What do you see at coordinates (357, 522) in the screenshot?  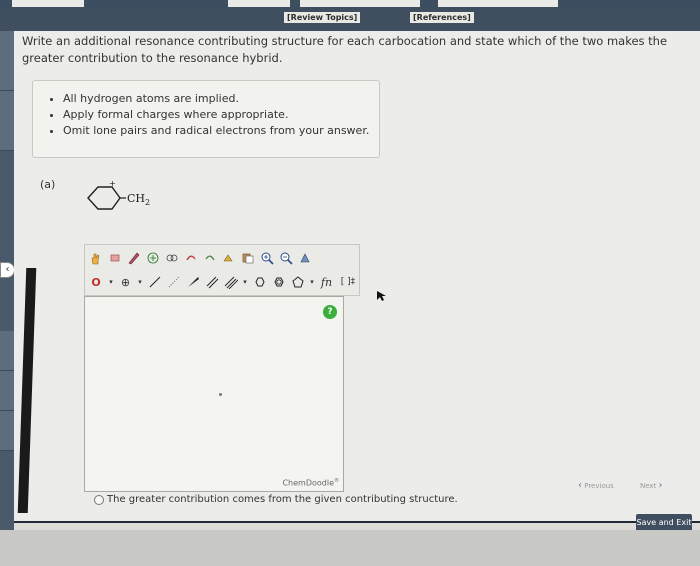 I see `bottom-divider` at bounding box center [357, 522].